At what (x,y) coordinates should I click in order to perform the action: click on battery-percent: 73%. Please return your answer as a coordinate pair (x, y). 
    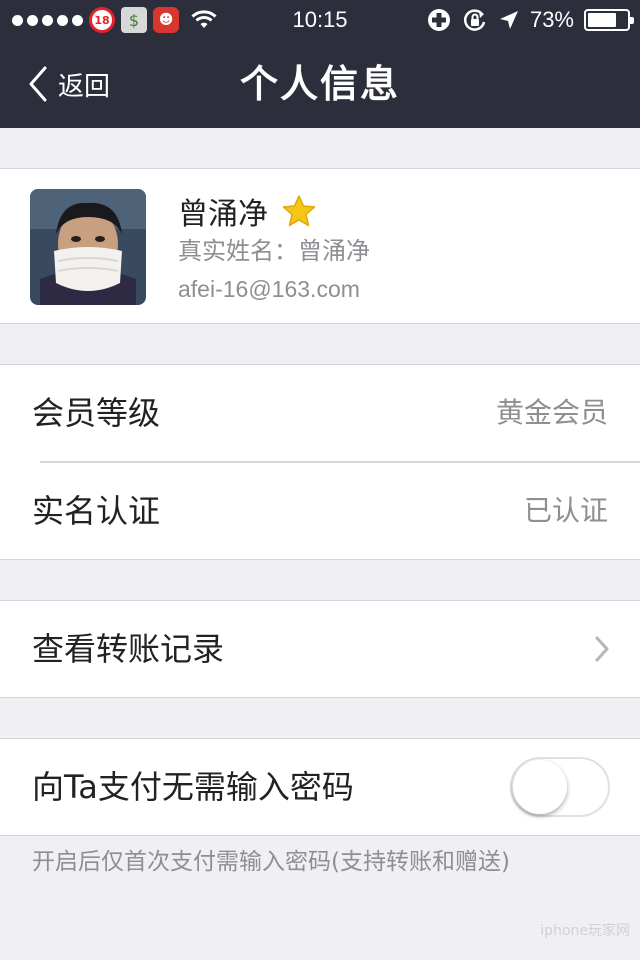
    Looking at the image, I should click on (551, 19).